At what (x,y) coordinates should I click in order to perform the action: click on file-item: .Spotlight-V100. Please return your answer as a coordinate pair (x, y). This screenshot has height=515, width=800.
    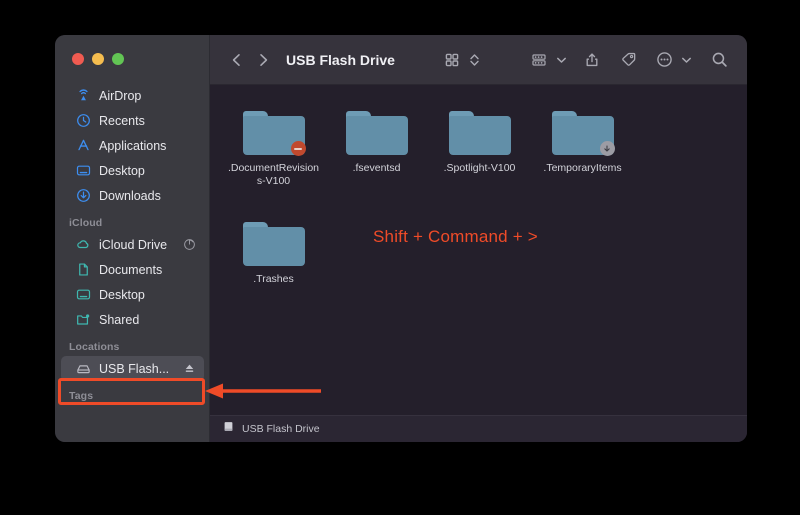
    Looking at the image, I should click on (479, 143).